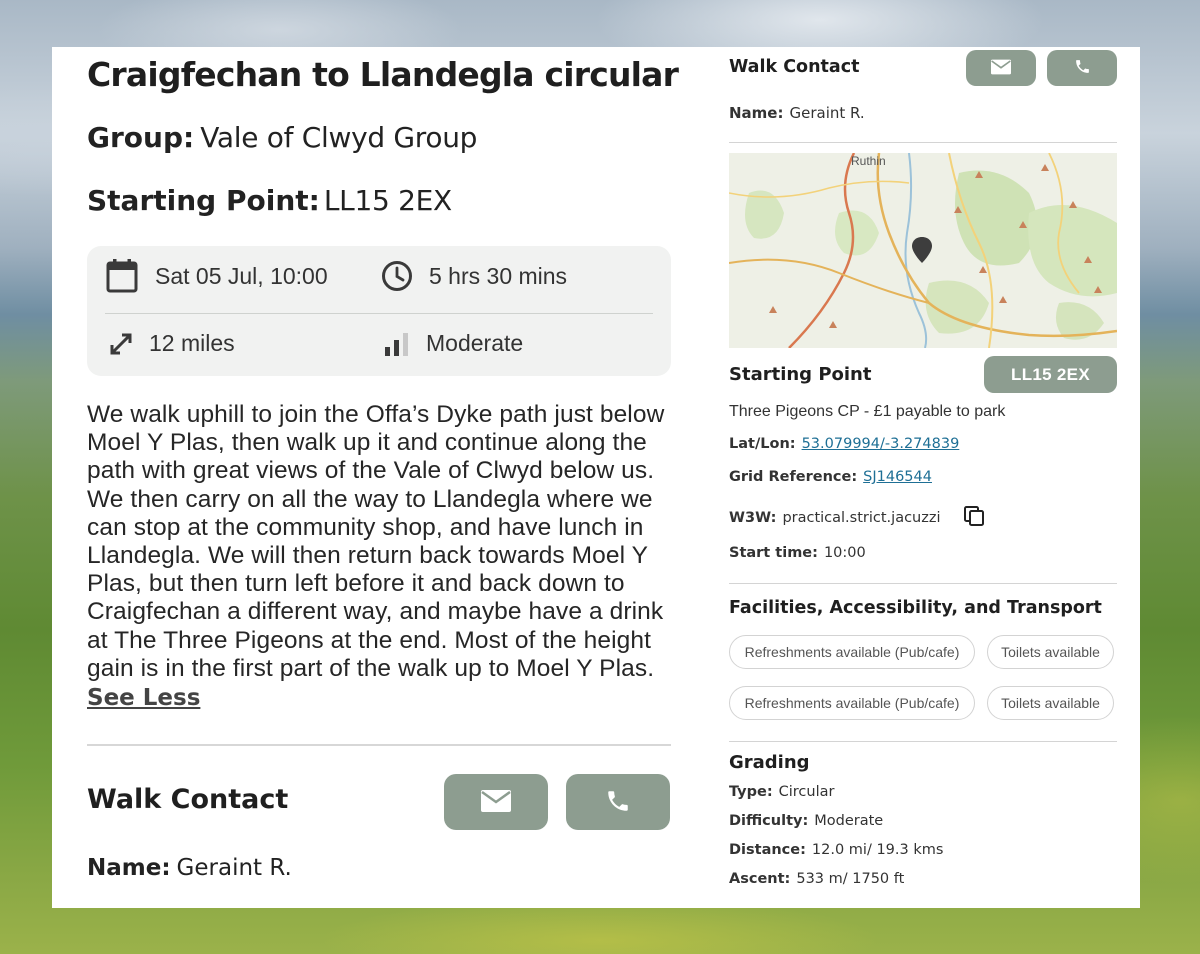  I want to click on calendar-icon, so click(122, 276).